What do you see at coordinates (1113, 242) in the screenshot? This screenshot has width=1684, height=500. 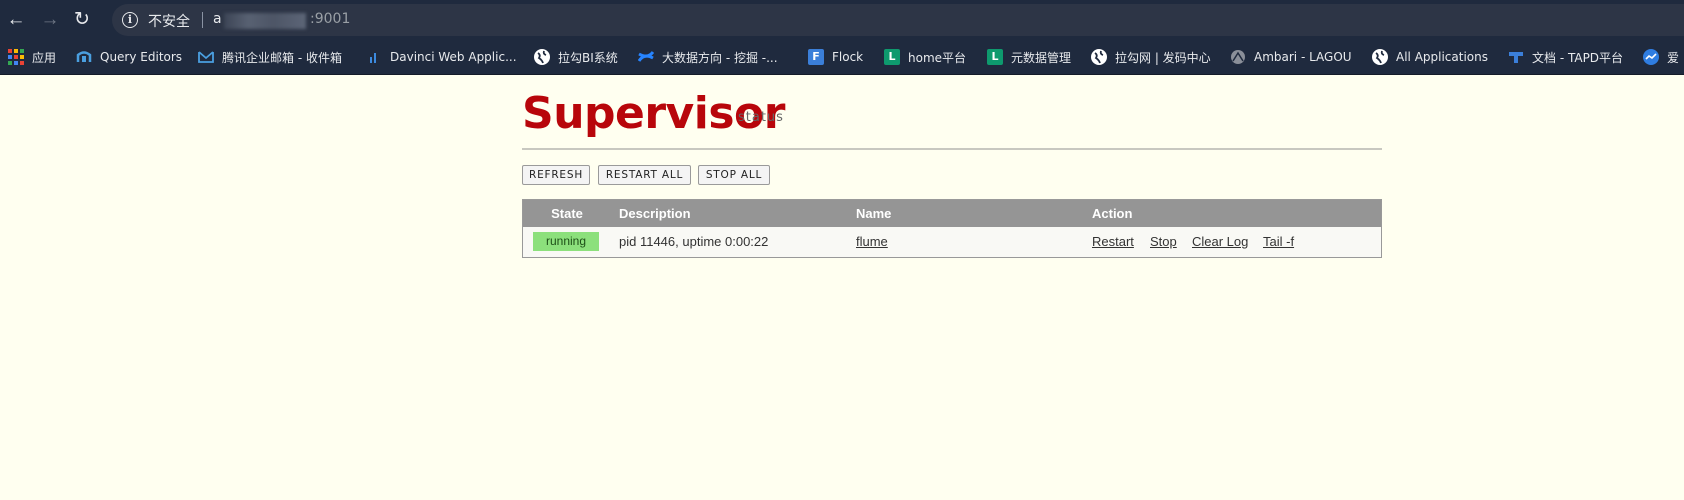 I see `restart-link: Restart` at bounding box center [1113, 242].